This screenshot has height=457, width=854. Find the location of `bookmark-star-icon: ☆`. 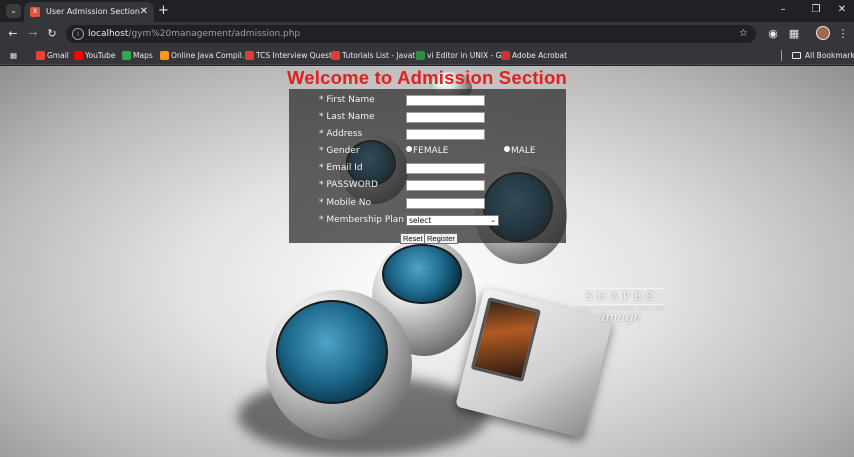

bookmark-star-icon: ☆ is located at coordinates (743, 34).